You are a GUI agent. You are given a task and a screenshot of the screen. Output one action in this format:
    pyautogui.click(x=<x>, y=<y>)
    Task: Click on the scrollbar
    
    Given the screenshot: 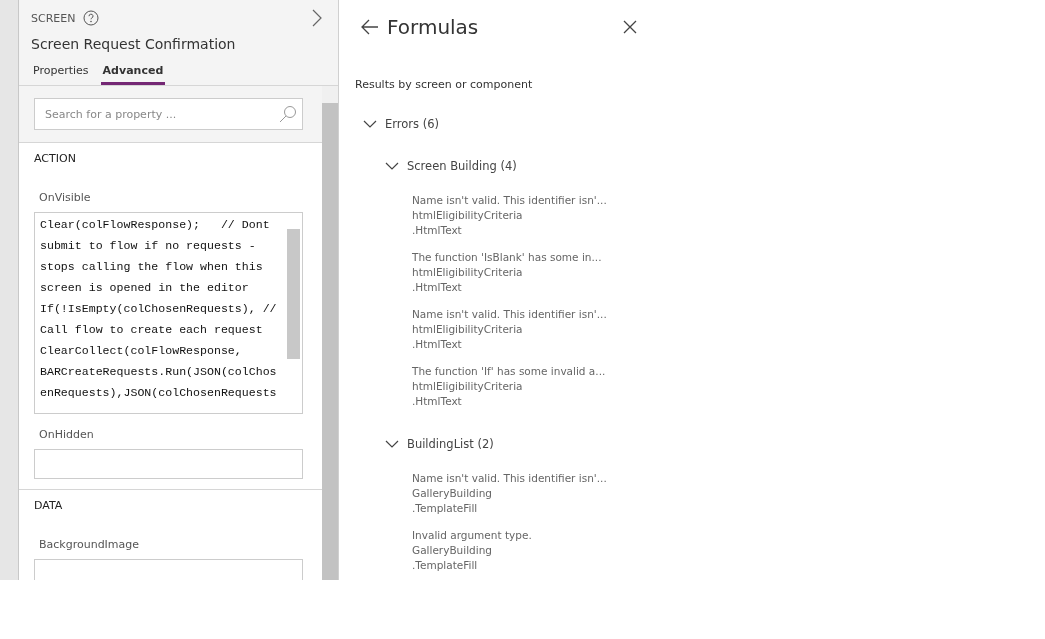 What is the action you would take?
    pyautogui.click(x=330, y=333)
    